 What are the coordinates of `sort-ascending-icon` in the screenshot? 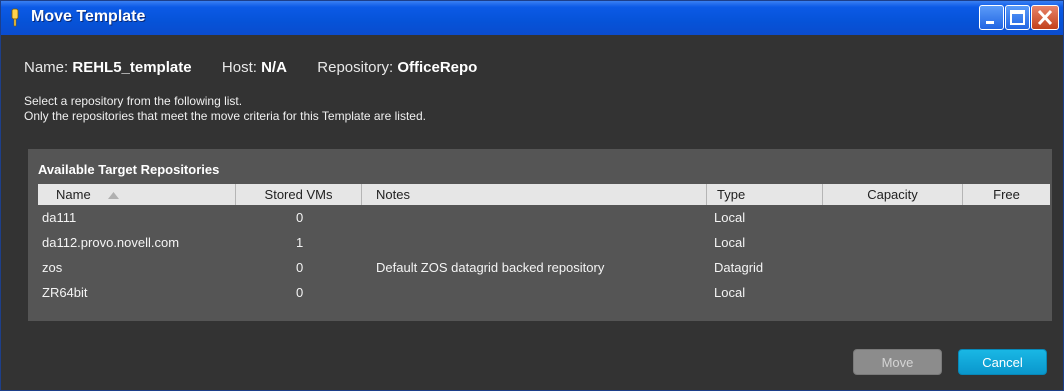 It's located at (114, 196).